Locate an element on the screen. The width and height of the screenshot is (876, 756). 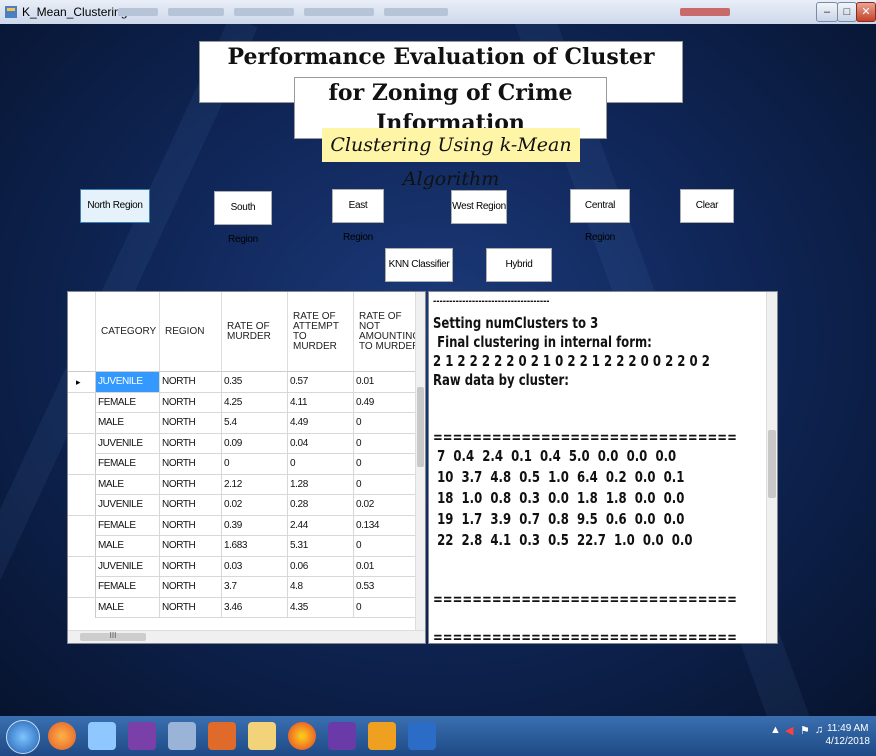
table-row: FEMALE NORTH 3.7 4.8 0.53 is located at coordinates (242, 587).